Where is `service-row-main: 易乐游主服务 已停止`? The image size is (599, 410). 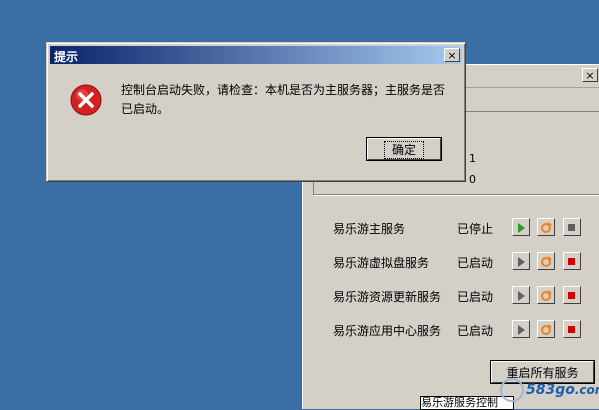 service-row-main: 易乐游主服务 已停止 is located at coordinates (463, 228).